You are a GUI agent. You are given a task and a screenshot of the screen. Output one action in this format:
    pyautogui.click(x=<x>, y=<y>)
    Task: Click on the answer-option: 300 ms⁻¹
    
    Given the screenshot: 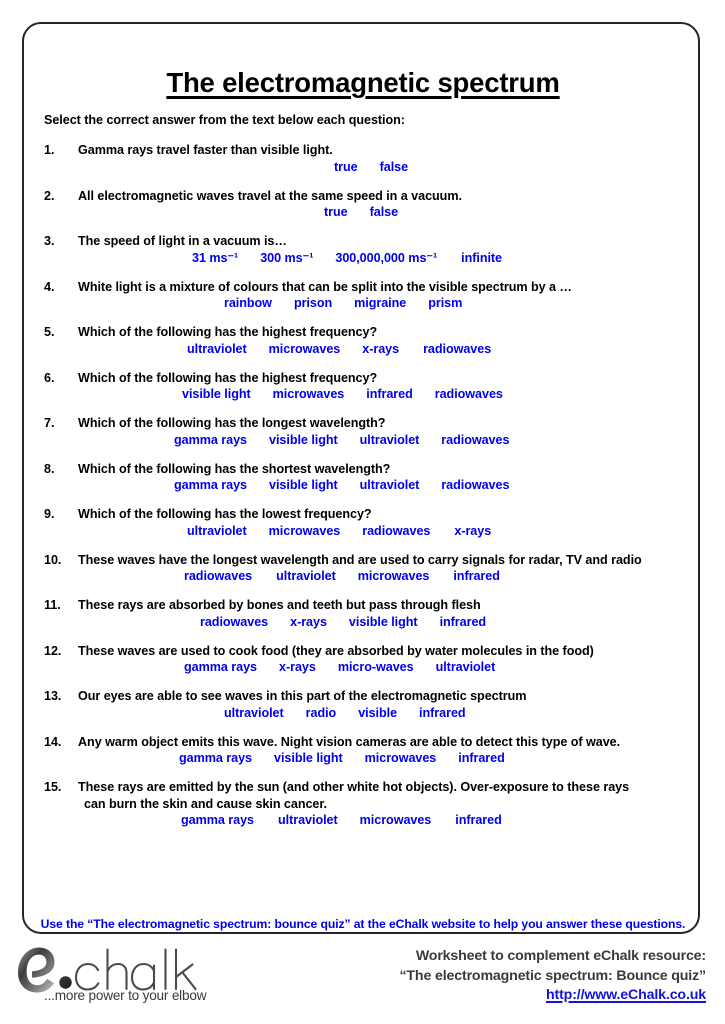 What is the action you would take?
    pyautogui.click(x=286, y=259)
    